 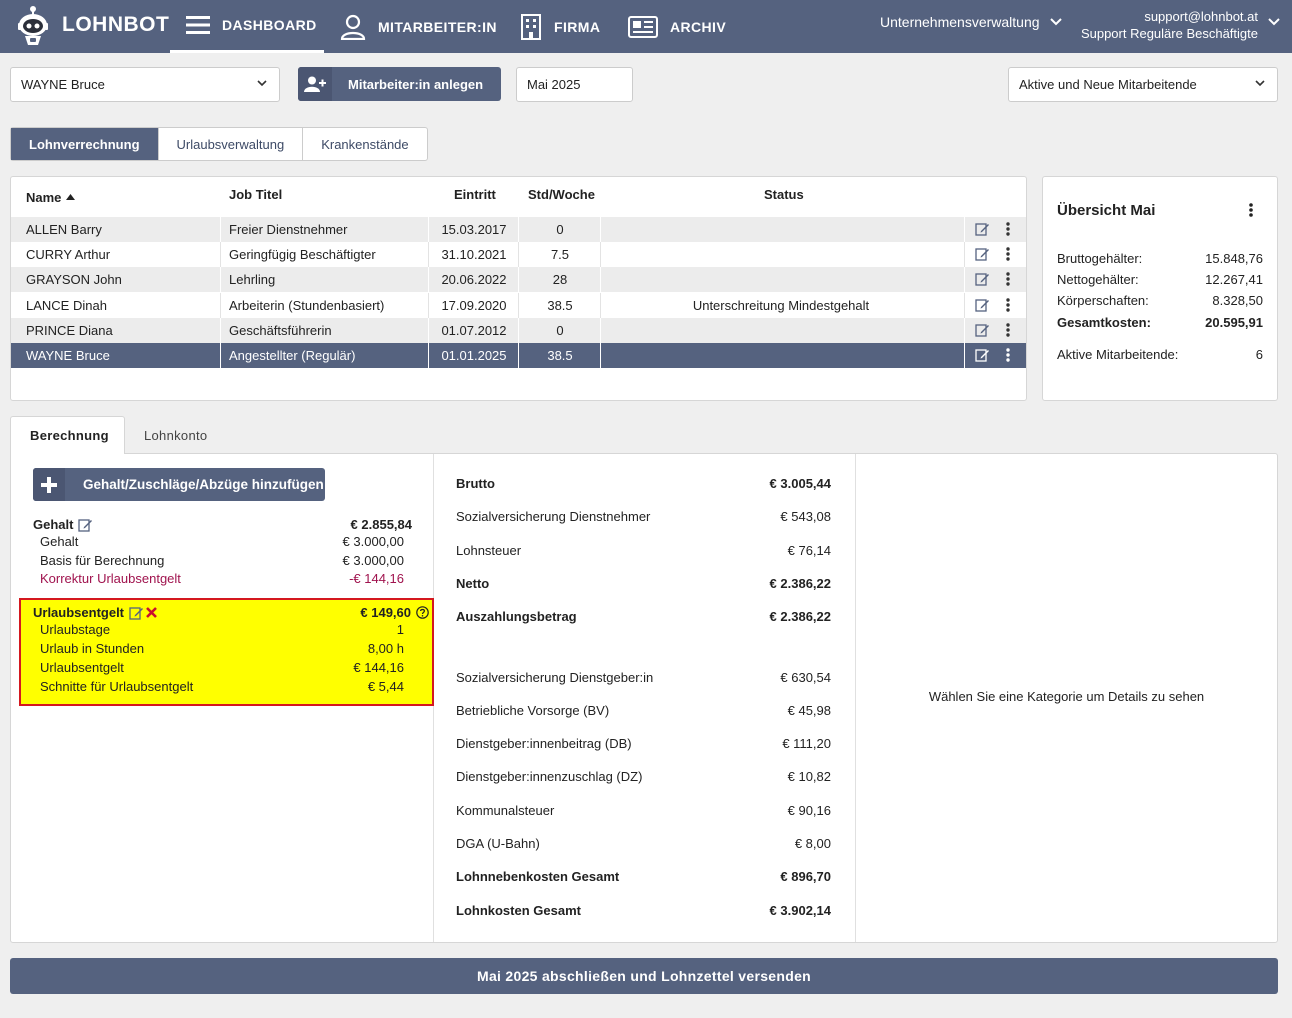 I want to click on salary-item-value: -€ 144,16, so click(x=376, y=578).